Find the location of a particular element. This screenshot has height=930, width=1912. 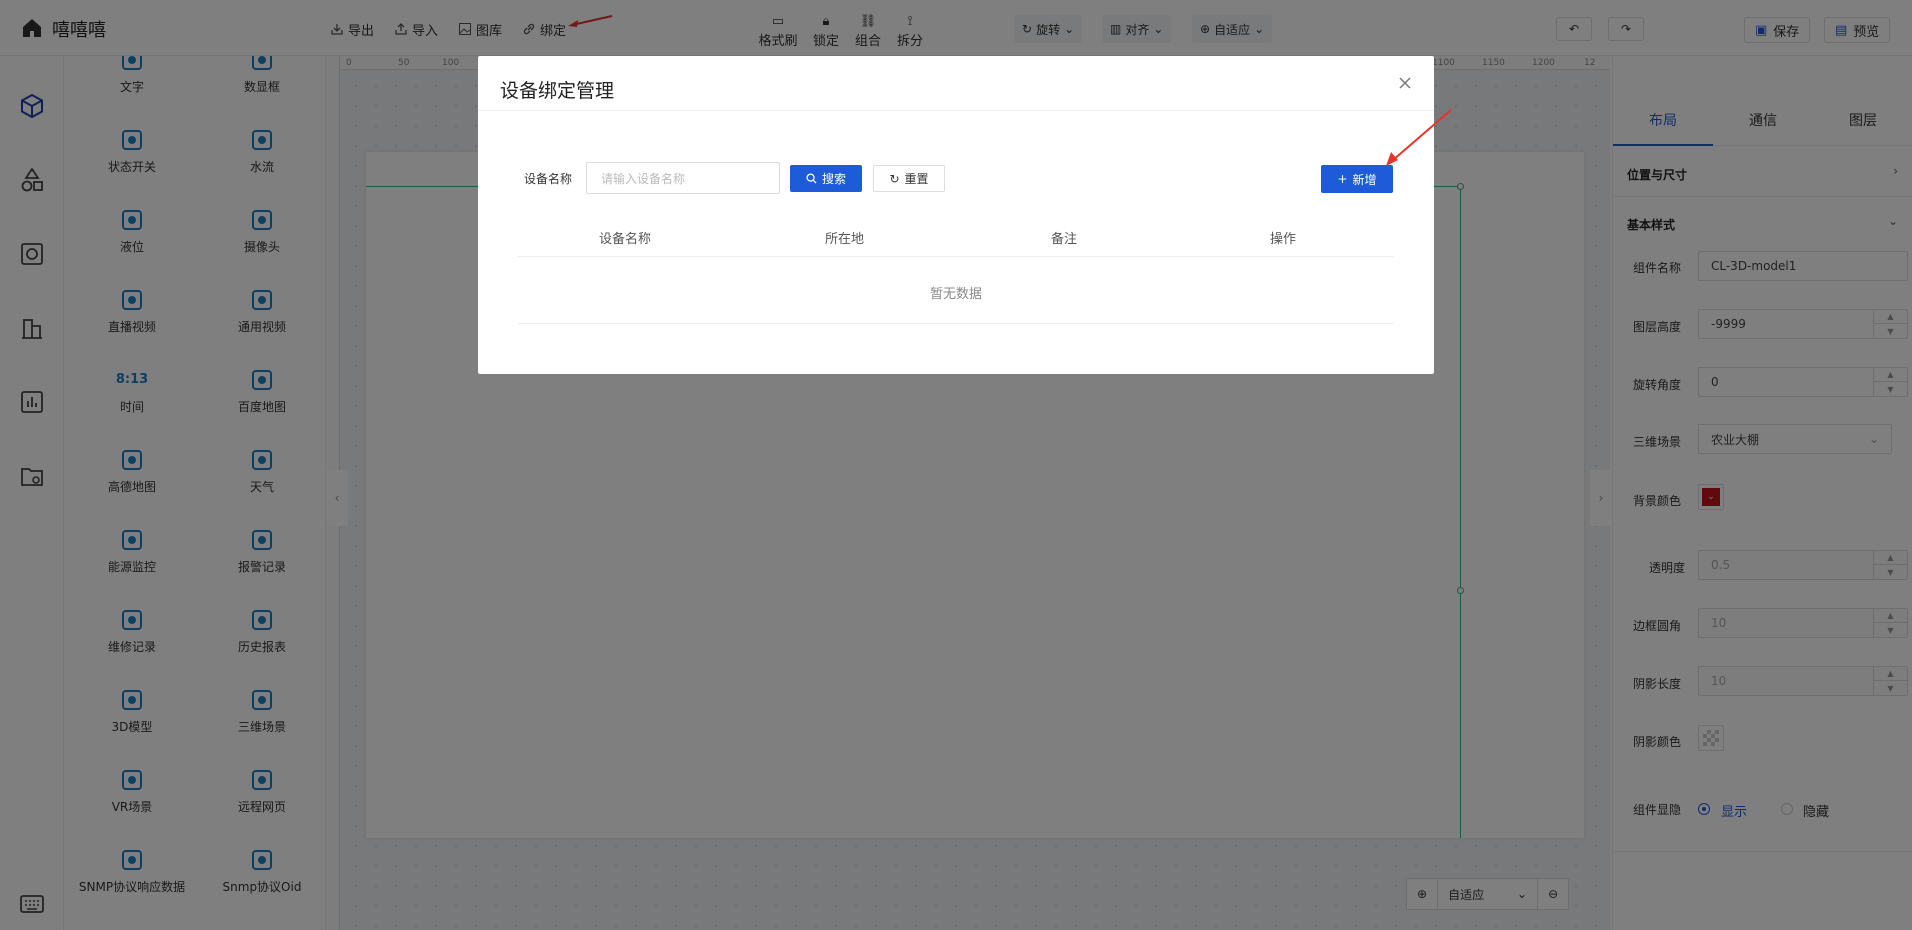

table-bottom-divider is located at coordinates (956, 323).